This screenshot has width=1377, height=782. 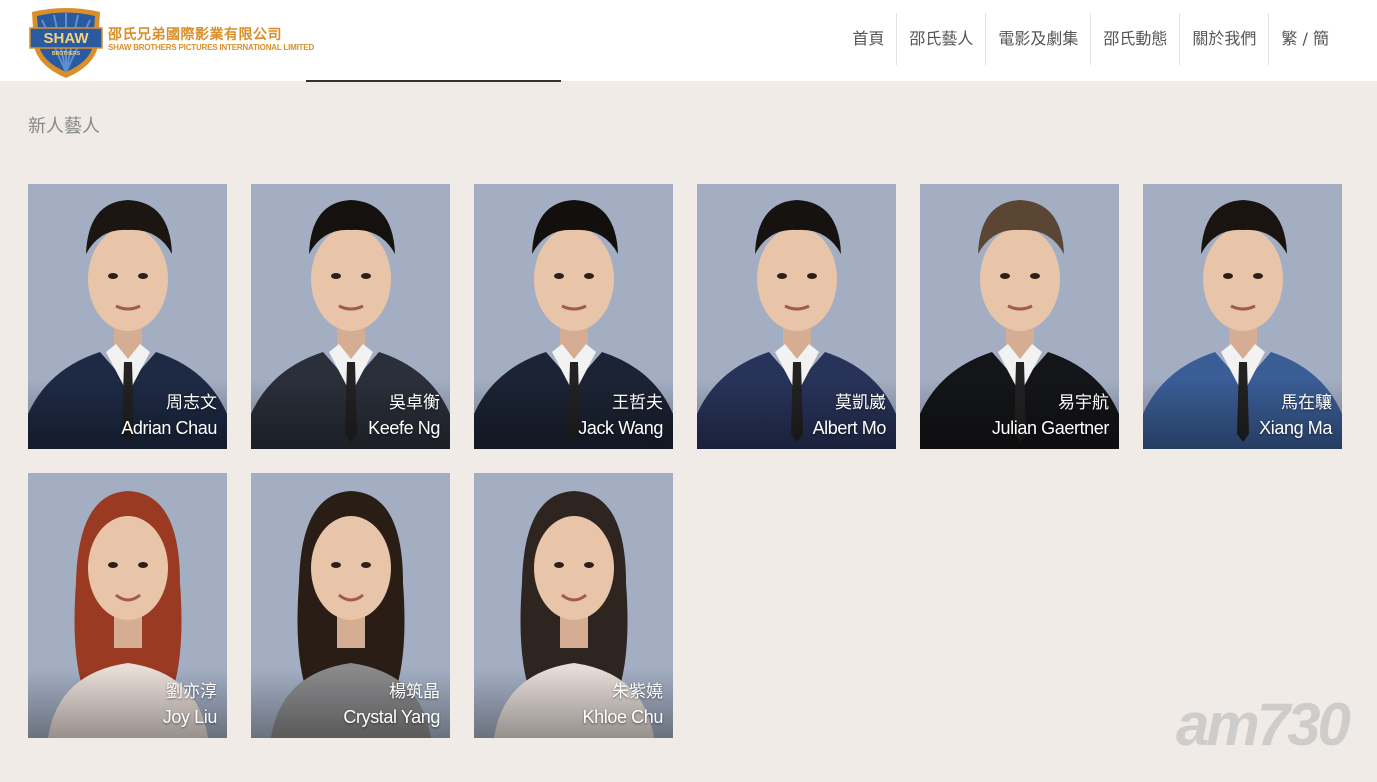 What do you see at coordinates (623, 717) in the screenshot?
I see `artist-name-en: Khloe Chu` at bounding box center [623, 717].